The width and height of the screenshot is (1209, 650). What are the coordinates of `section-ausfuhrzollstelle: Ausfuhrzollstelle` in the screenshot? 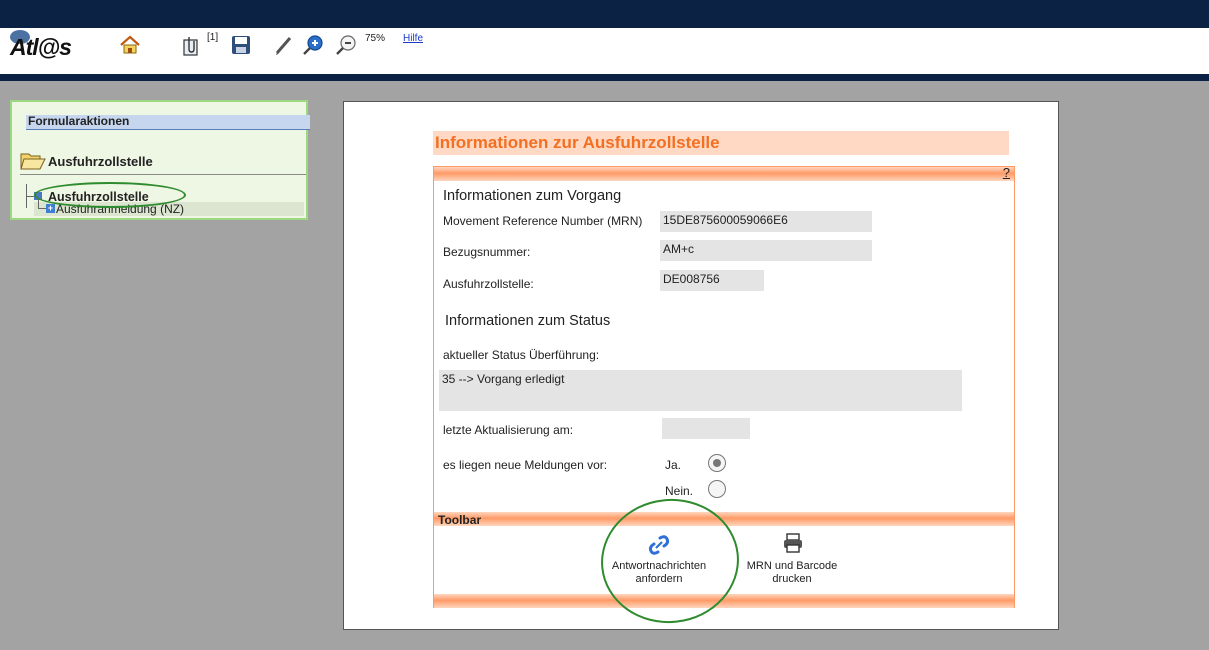 It's located at (100, 161).